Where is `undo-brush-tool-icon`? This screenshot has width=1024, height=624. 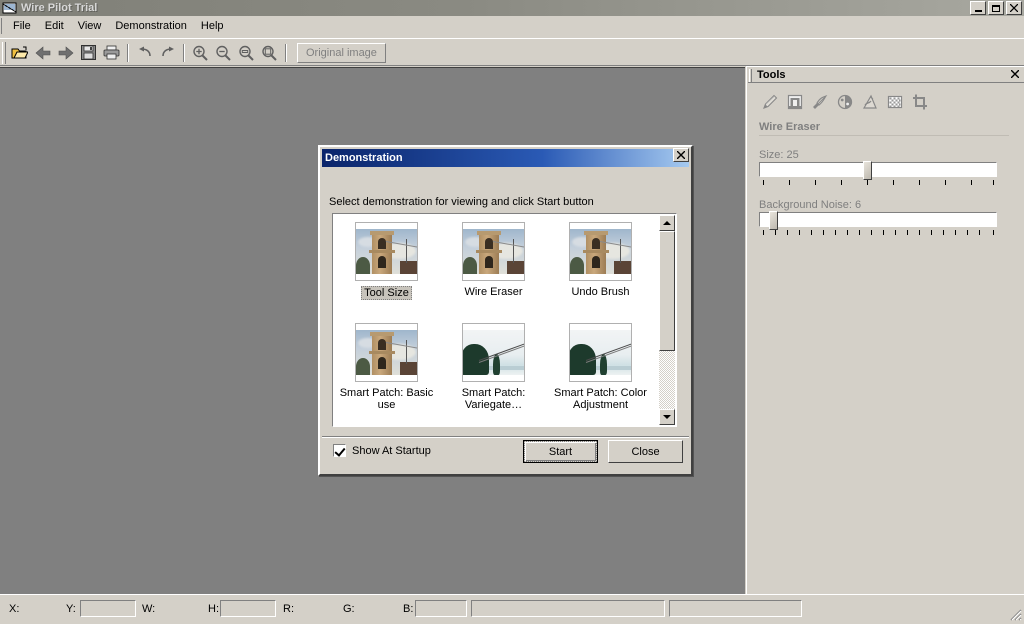 undo-brush-tool-icon is located at coordinates (870, 102).